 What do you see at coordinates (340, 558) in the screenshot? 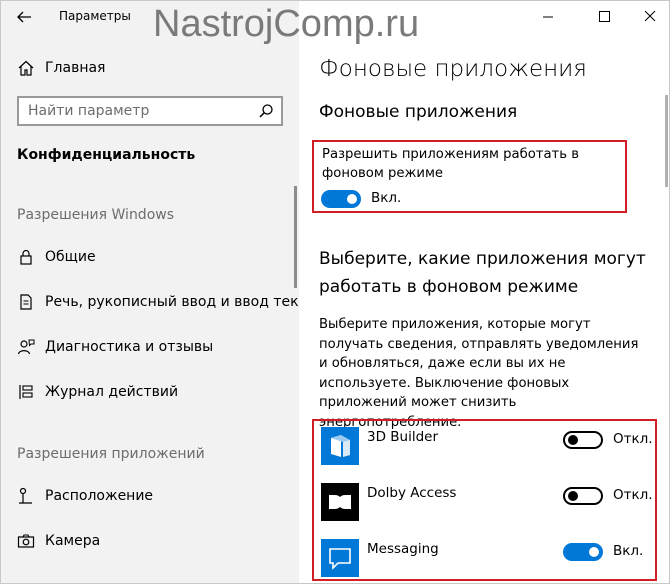
I see `messaging-icon` at bounding box center [340, 558].